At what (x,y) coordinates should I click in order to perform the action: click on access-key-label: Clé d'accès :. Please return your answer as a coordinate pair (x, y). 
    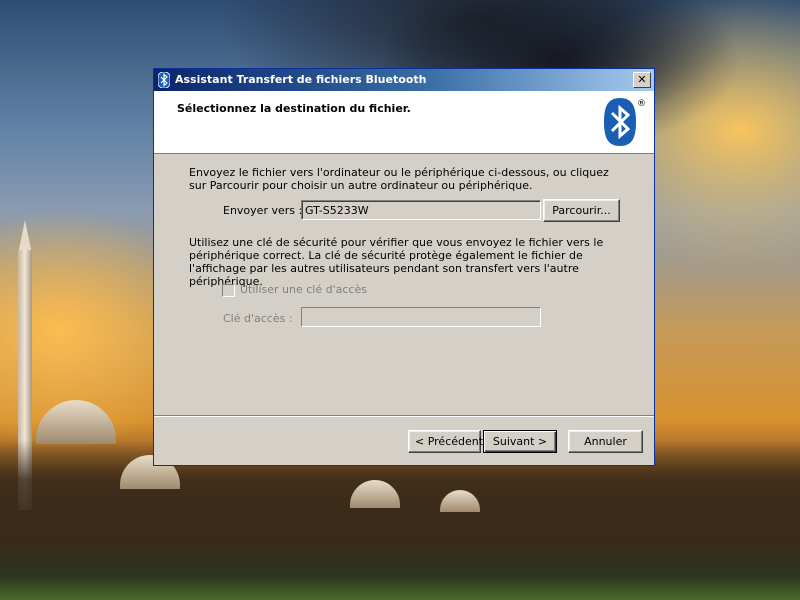
    Looking at the image, I should click on (258, 318).